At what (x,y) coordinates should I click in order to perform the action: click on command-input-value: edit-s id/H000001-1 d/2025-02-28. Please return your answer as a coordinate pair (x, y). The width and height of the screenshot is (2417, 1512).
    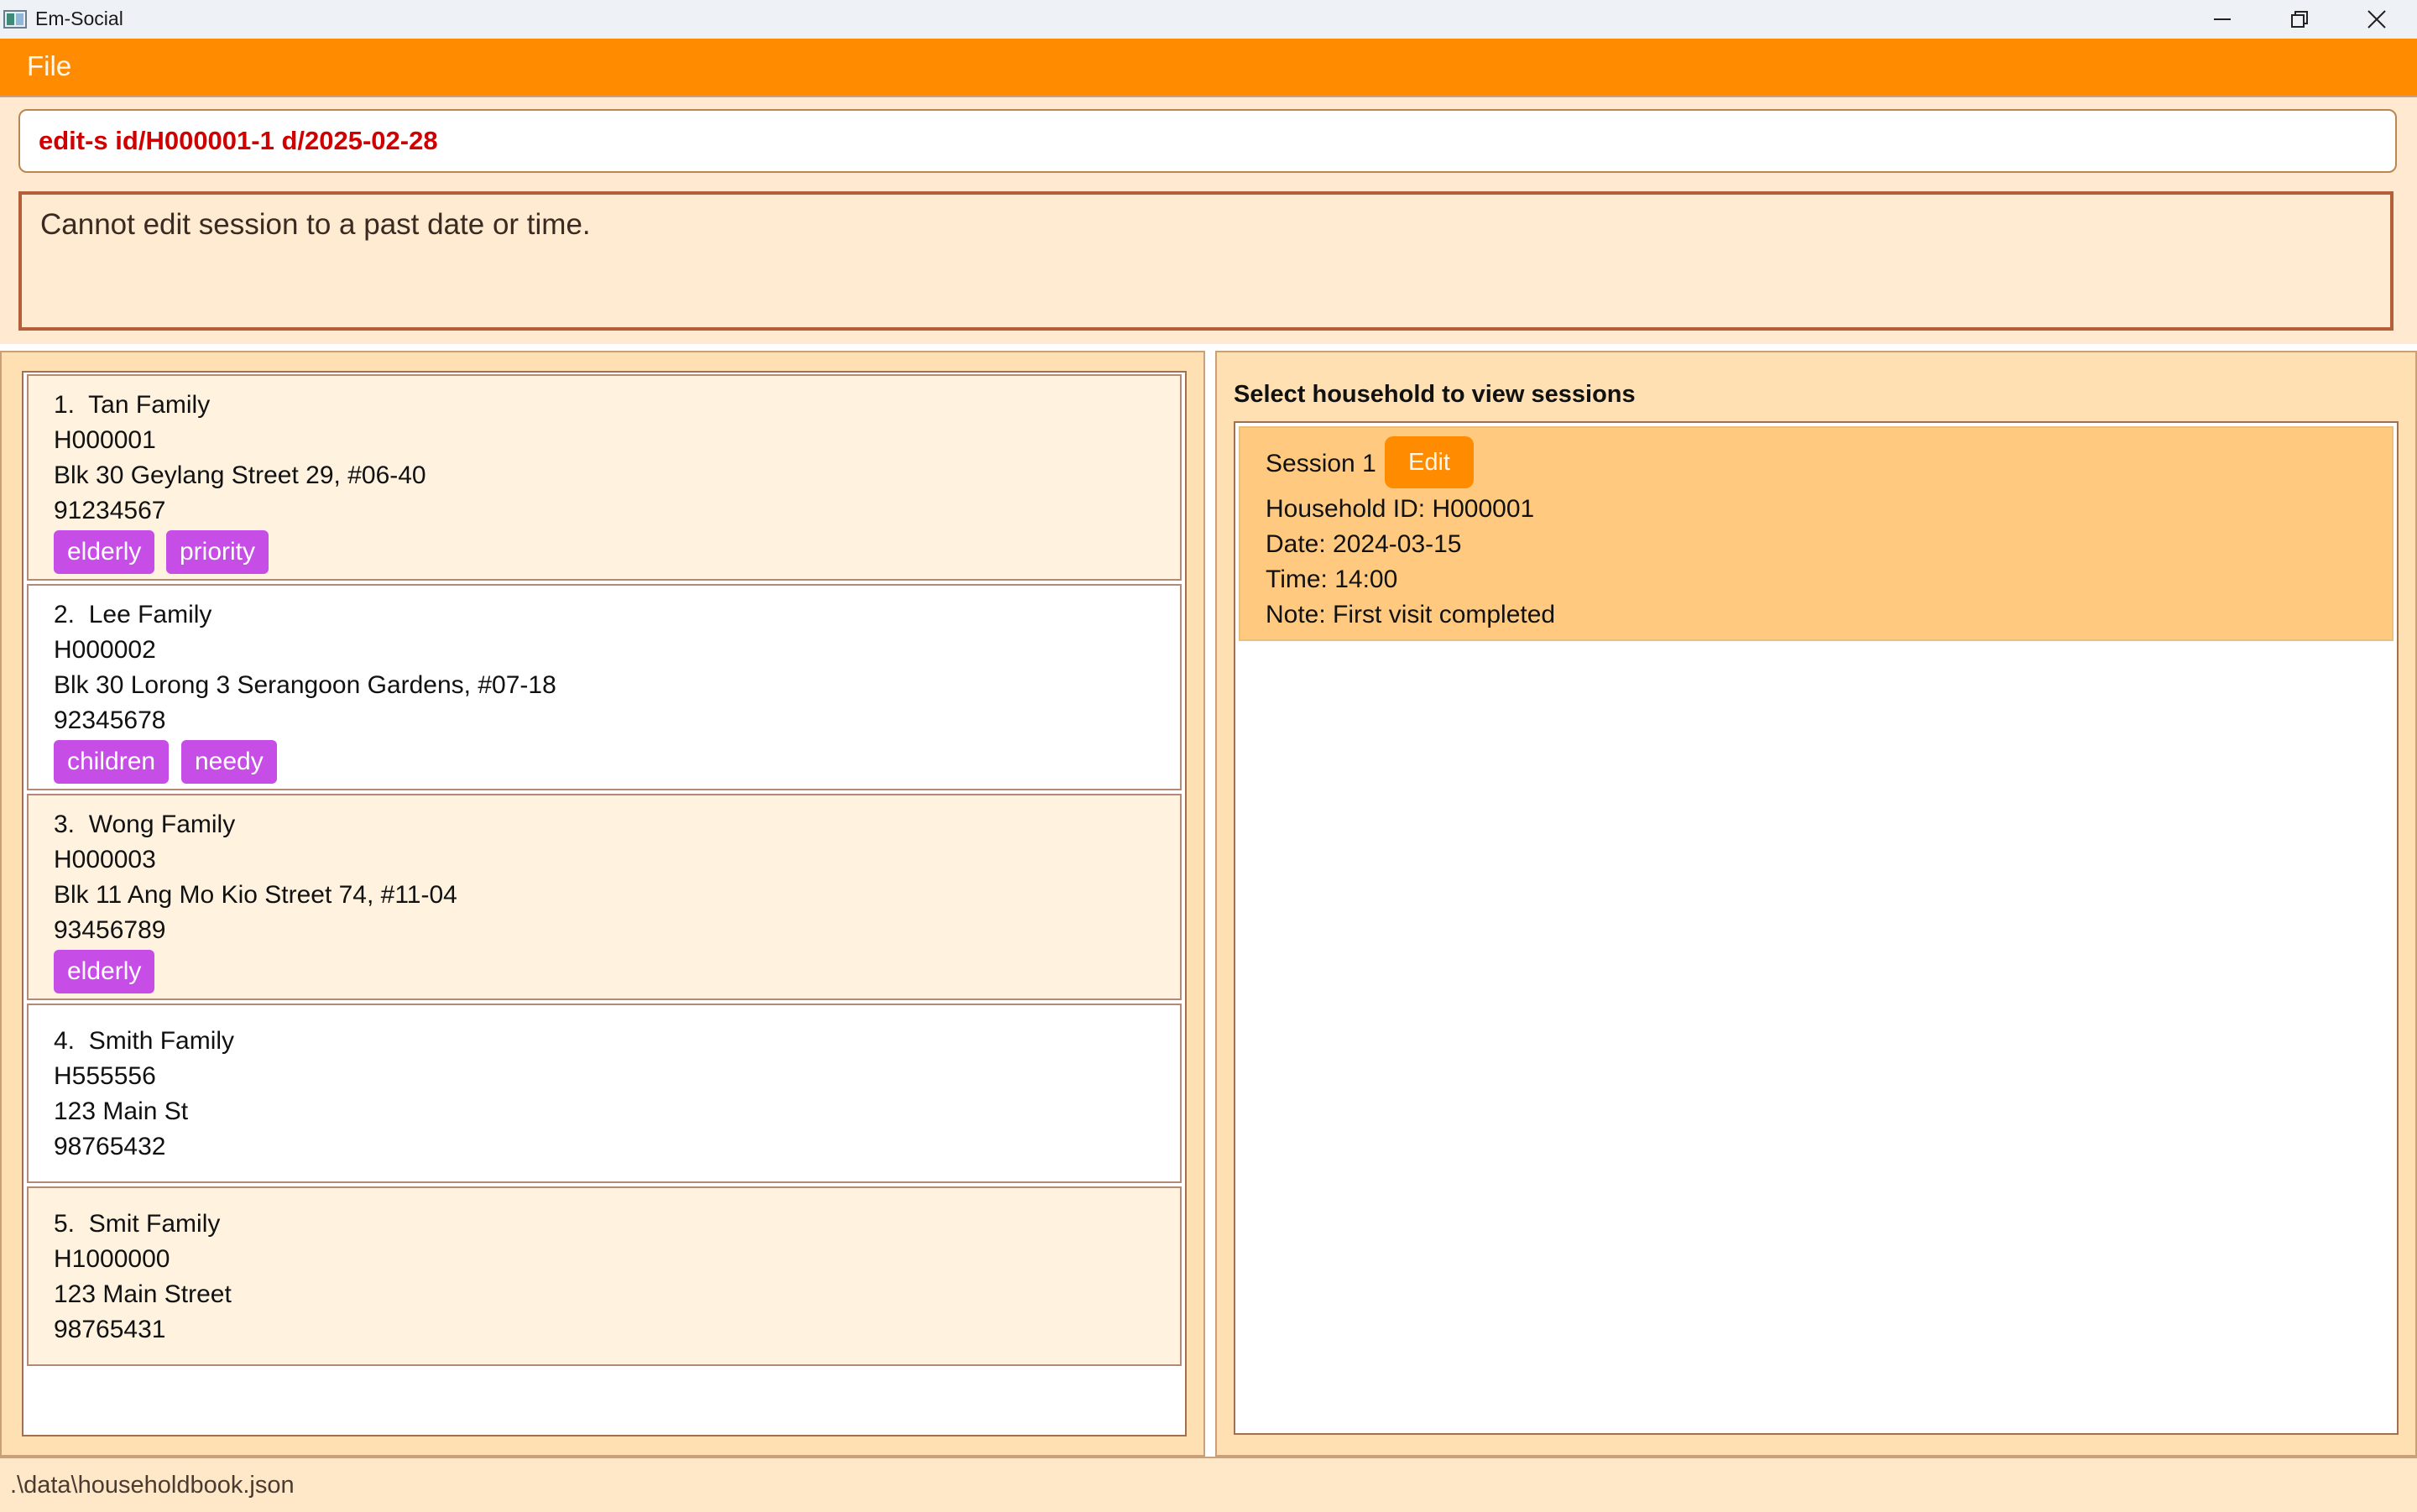
    Looking at the image, I should click on (238, 141).